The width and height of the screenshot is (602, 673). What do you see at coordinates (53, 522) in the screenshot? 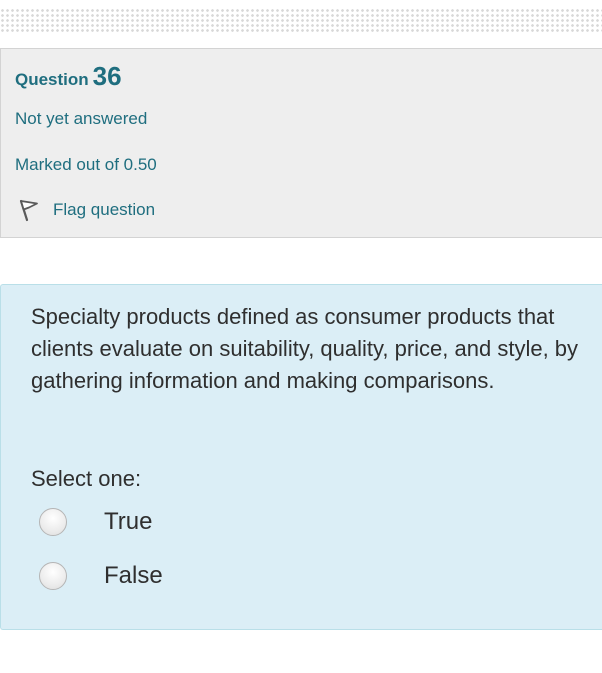
I see `radio-button-true` at bounding box center [53, 522].